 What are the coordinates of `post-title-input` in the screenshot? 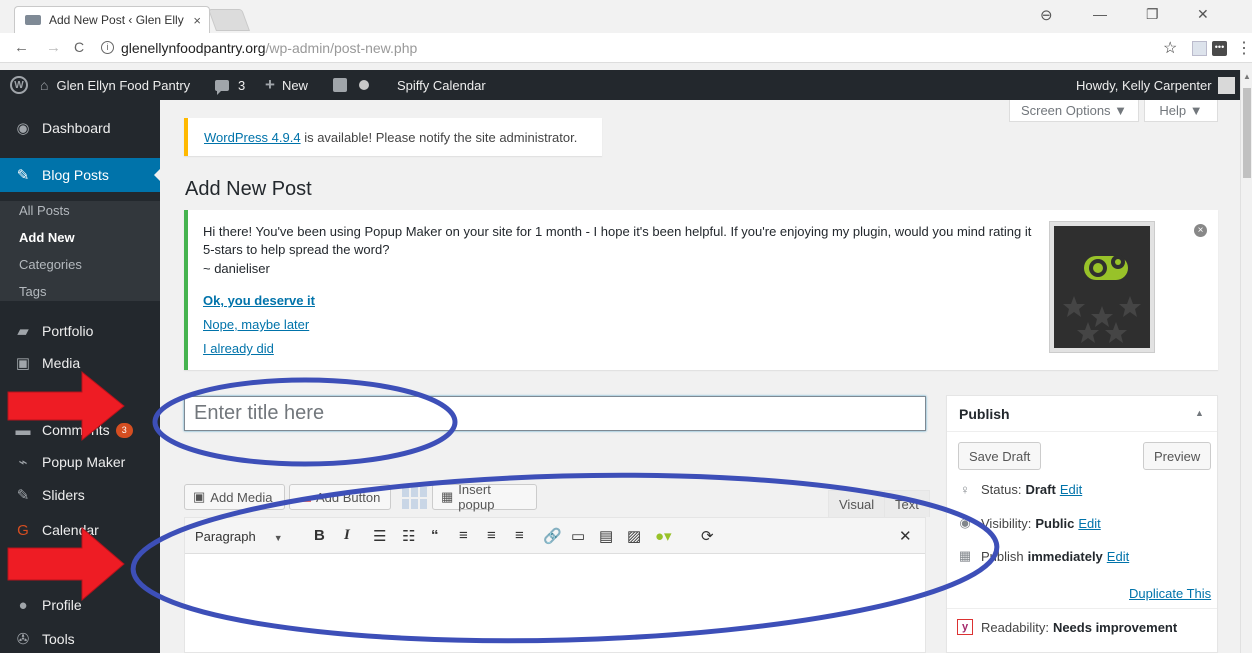 It's located at (555, 413).